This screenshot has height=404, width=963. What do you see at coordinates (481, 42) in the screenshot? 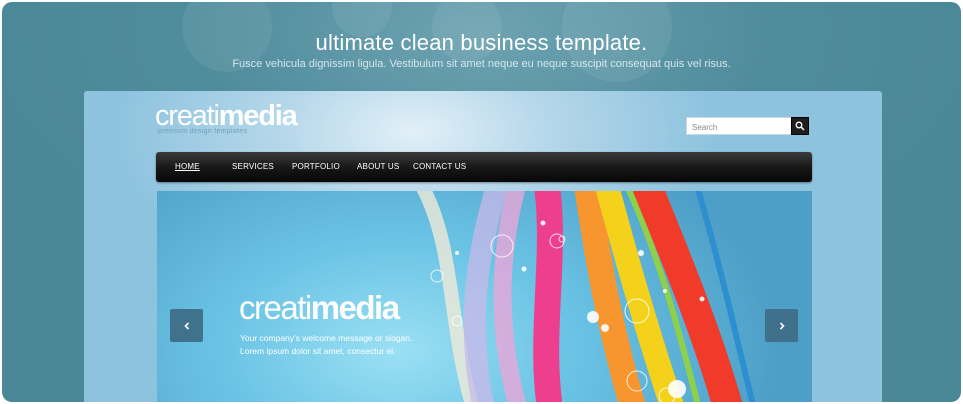
I see `promo-title: ultimate clean business template.` at bounding box center [481, 42].